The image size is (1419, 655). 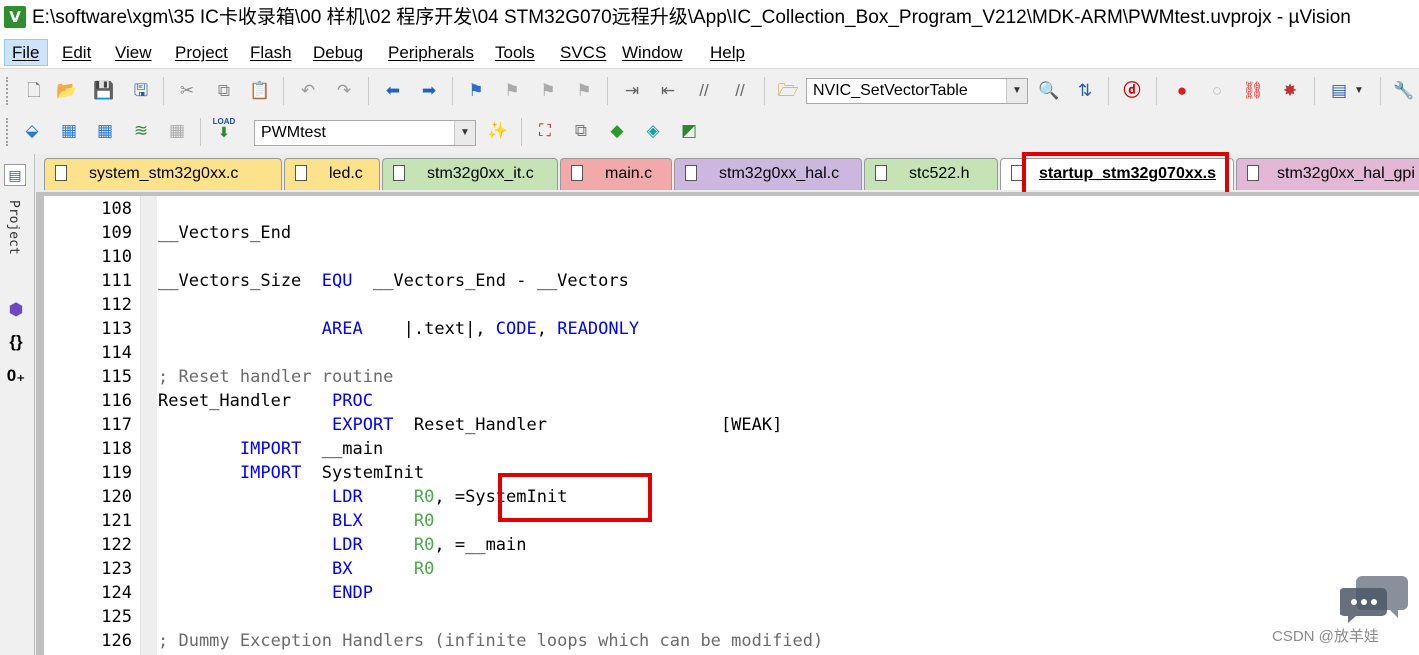 What do you see at coordinates (724, 257) in the screenshot?
I see `code-line: 110` at bounding box center [724, 257].